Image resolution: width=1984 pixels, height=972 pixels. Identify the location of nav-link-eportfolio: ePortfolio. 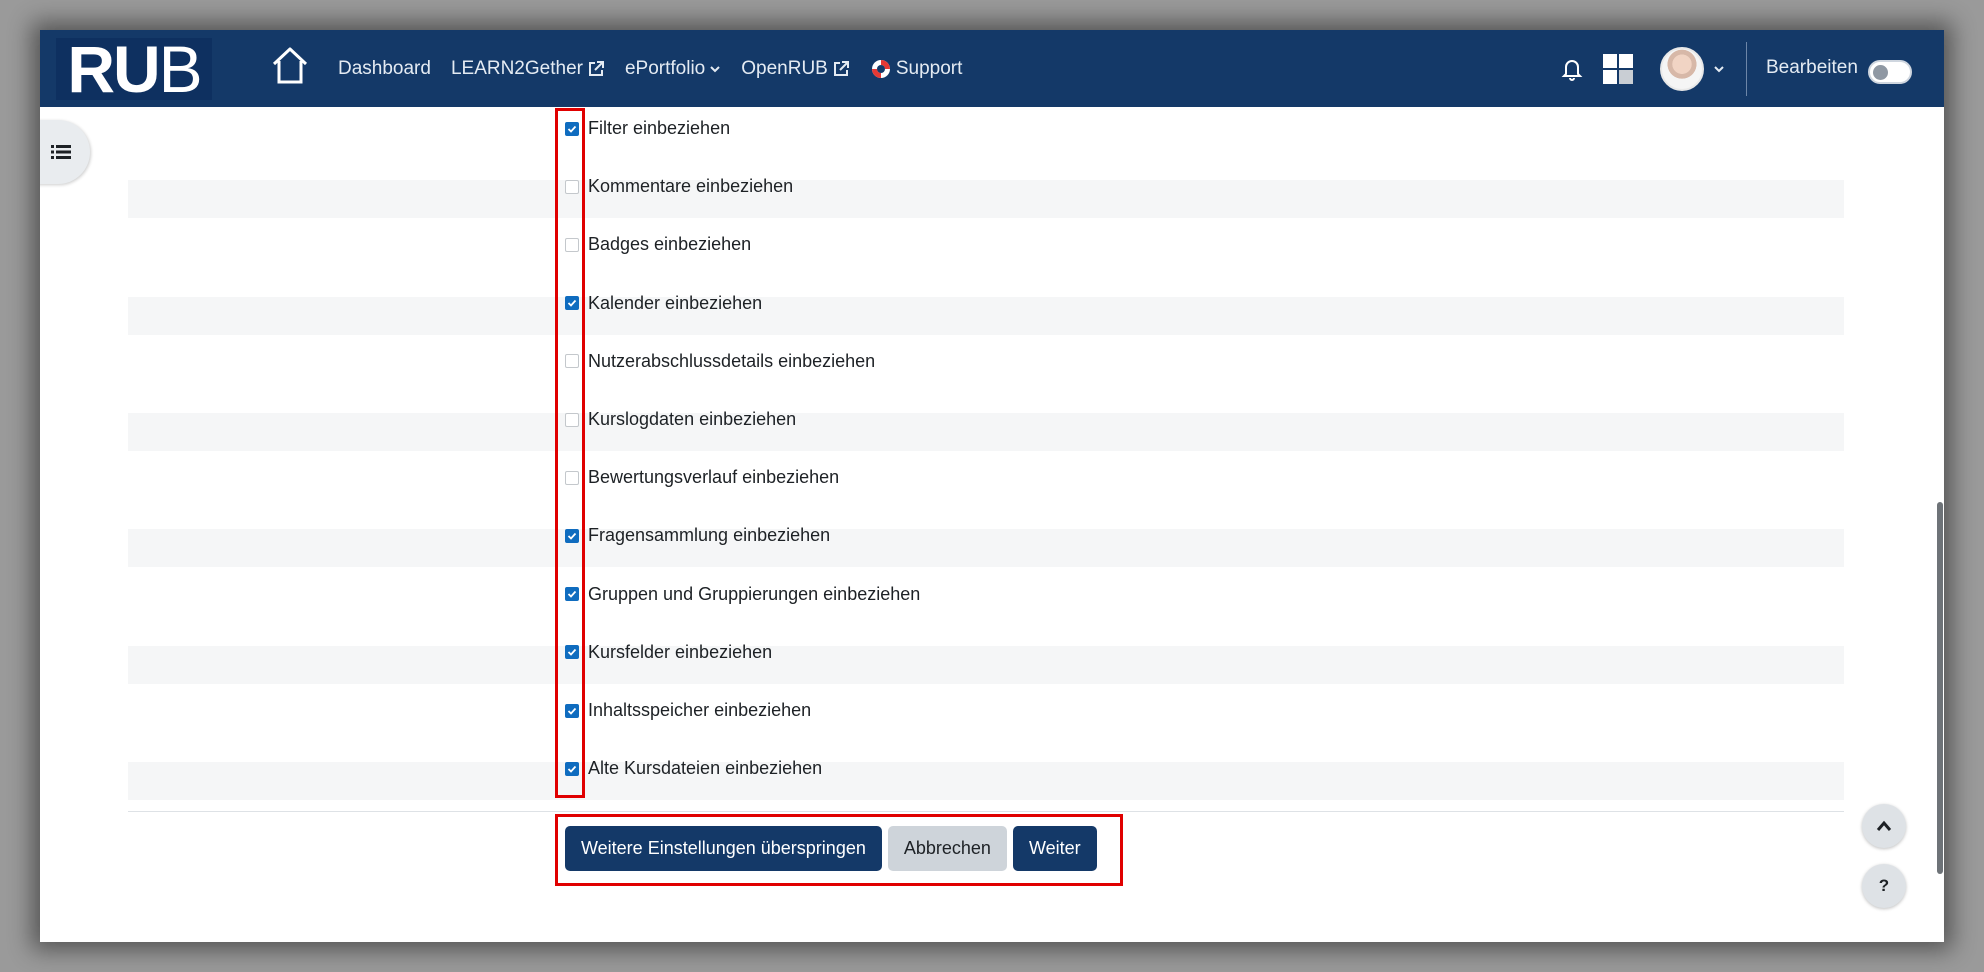
(673, 69).